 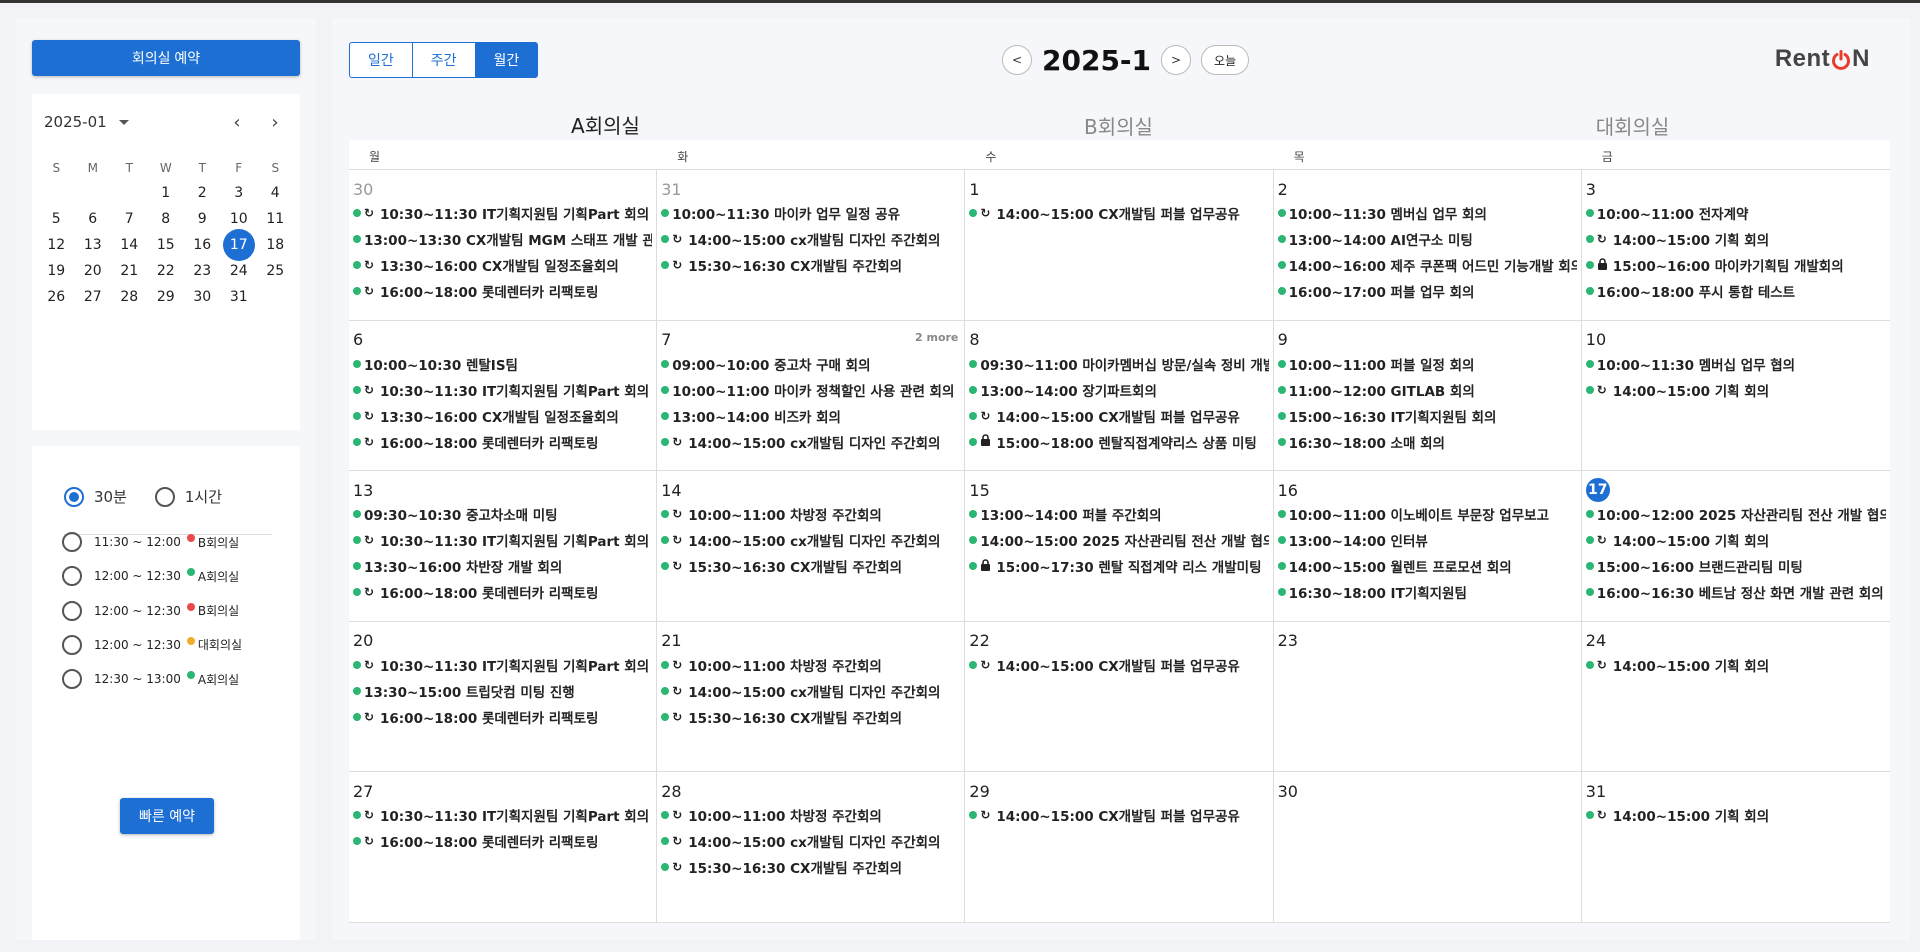 I want to click on mini-day: 21, so click(x=129, y=271).